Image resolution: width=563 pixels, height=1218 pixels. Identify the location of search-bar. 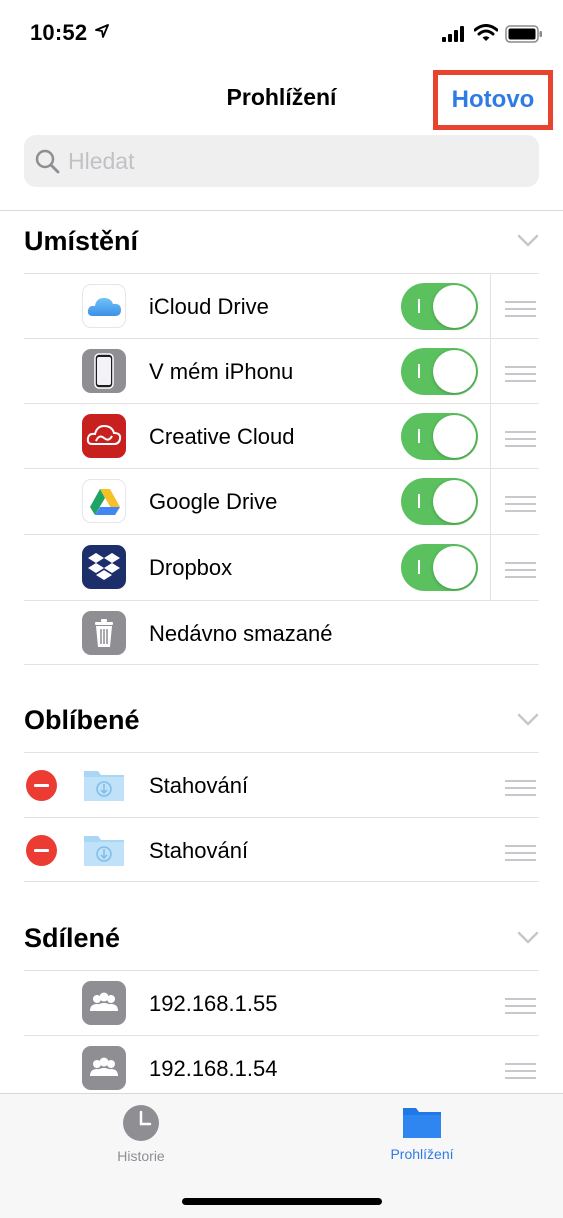
(281, 161).